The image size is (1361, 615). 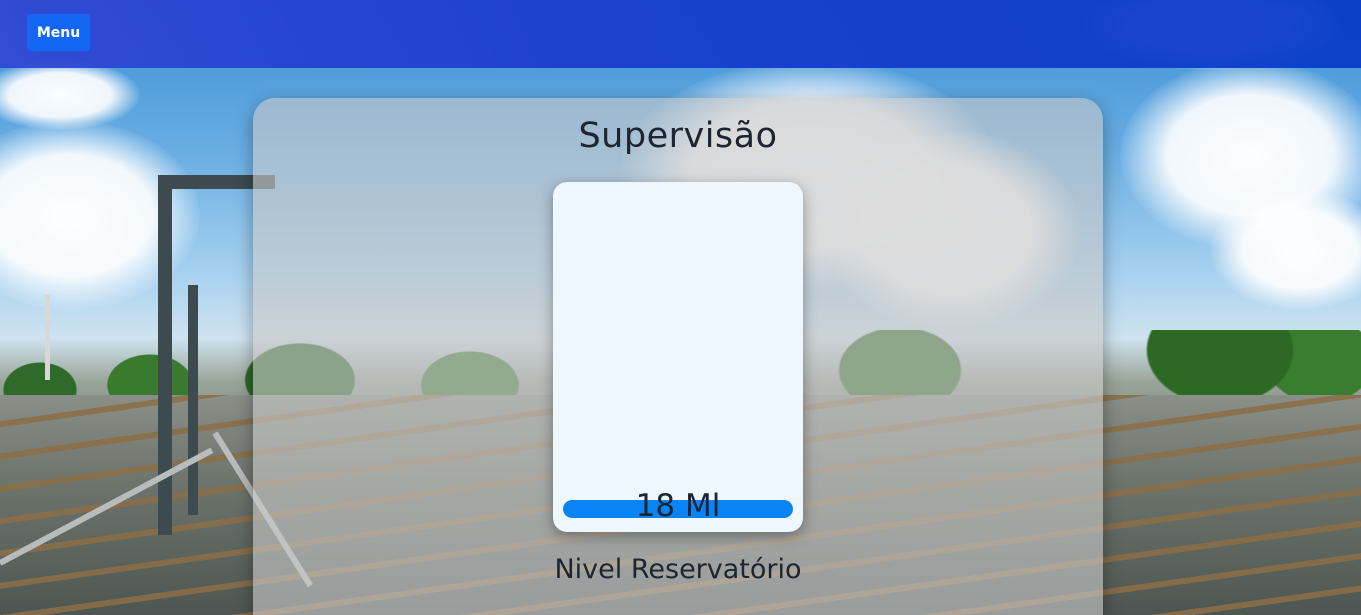 I want to click on menu-button: Menu, so click(x=58, y=32).